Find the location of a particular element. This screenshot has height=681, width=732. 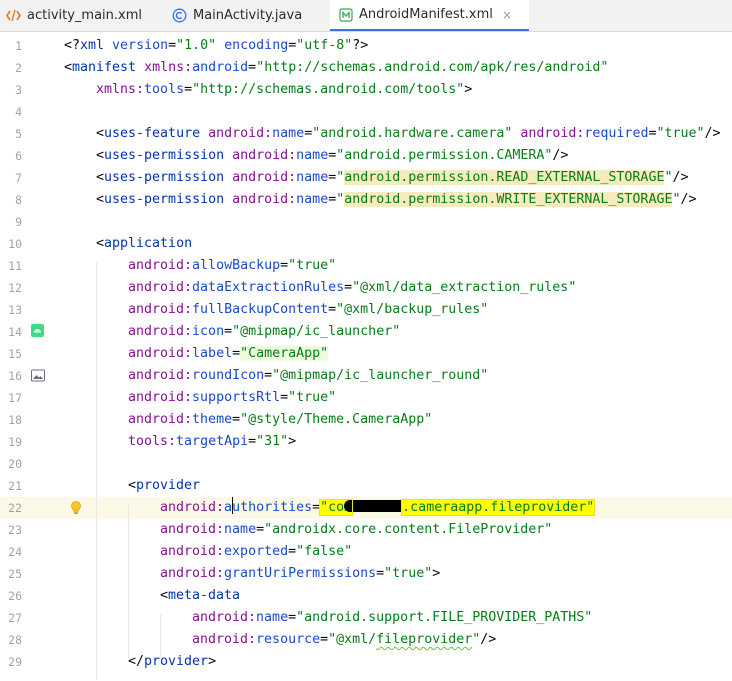

code-token: "true" is located at coordinates (312, 397).